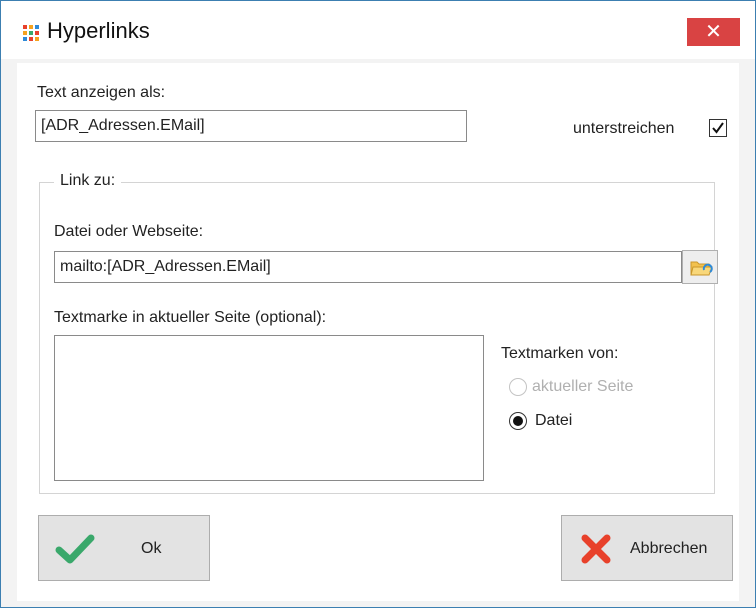 Image resolution: width=756 pixels, height=608 pixels. What do you see at coordinates (190, 317) in the screenshot?
I see `bookmark-label: Textmarke in aktueller Seite (optional):` at bounding box center [190, 317].